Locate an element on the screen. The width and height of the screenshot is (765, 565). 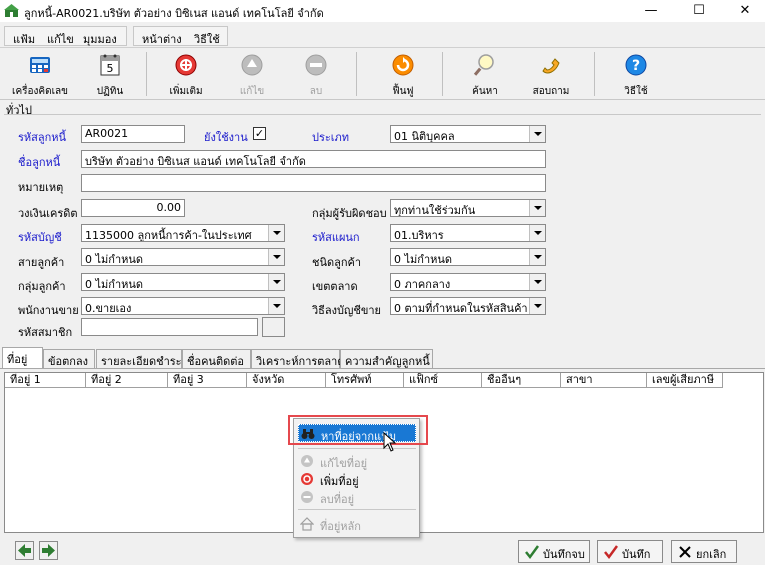
market-zone-select: 0 ภาคกลาง is located at coordinates (468, 282).